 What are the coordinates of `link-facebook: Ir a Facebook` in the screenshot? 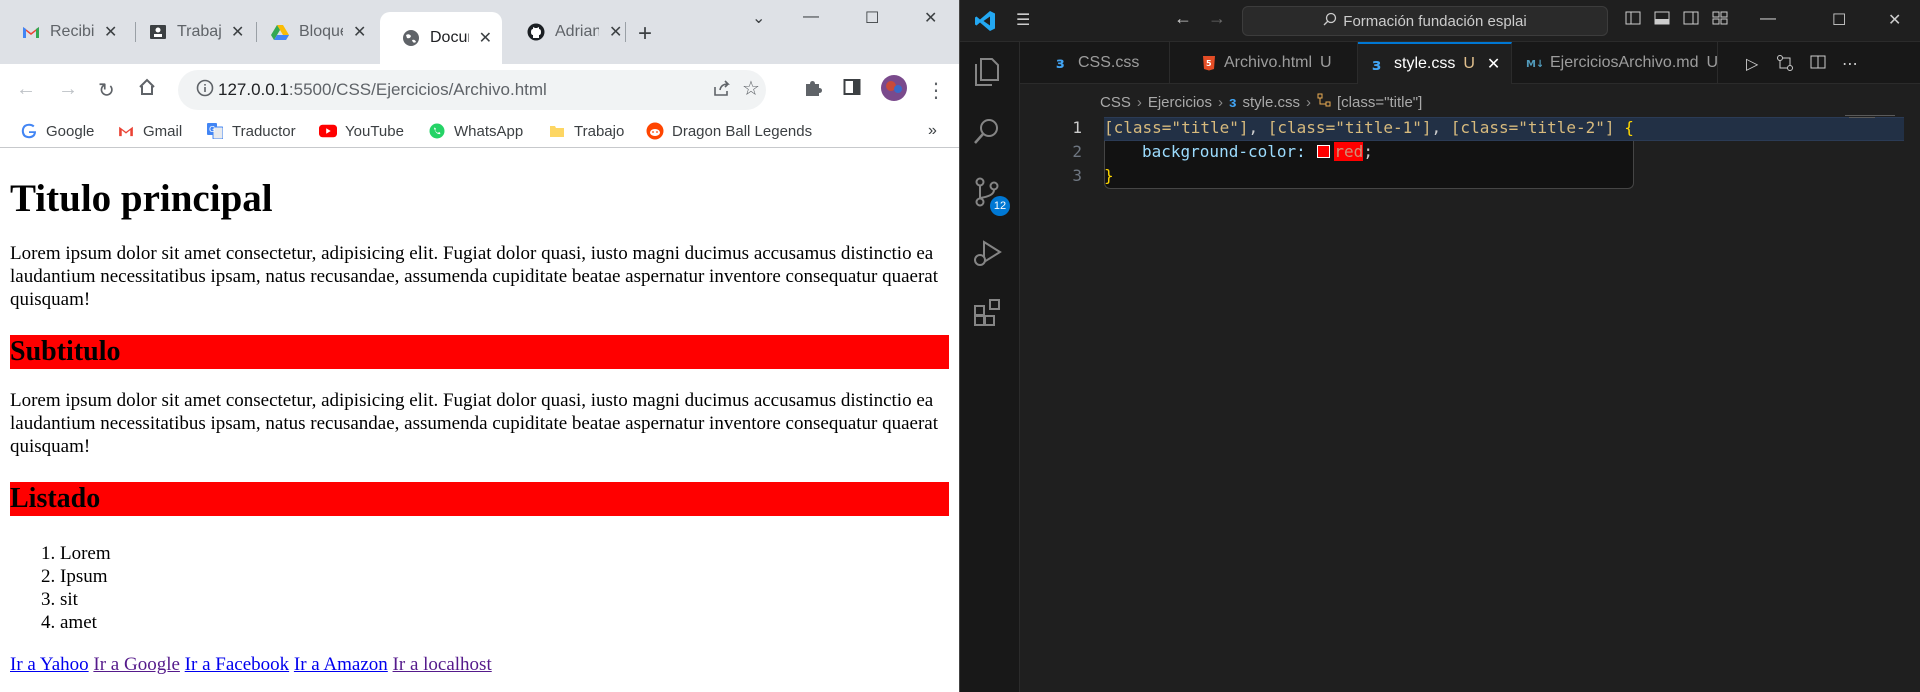 It's located at (237, 664).